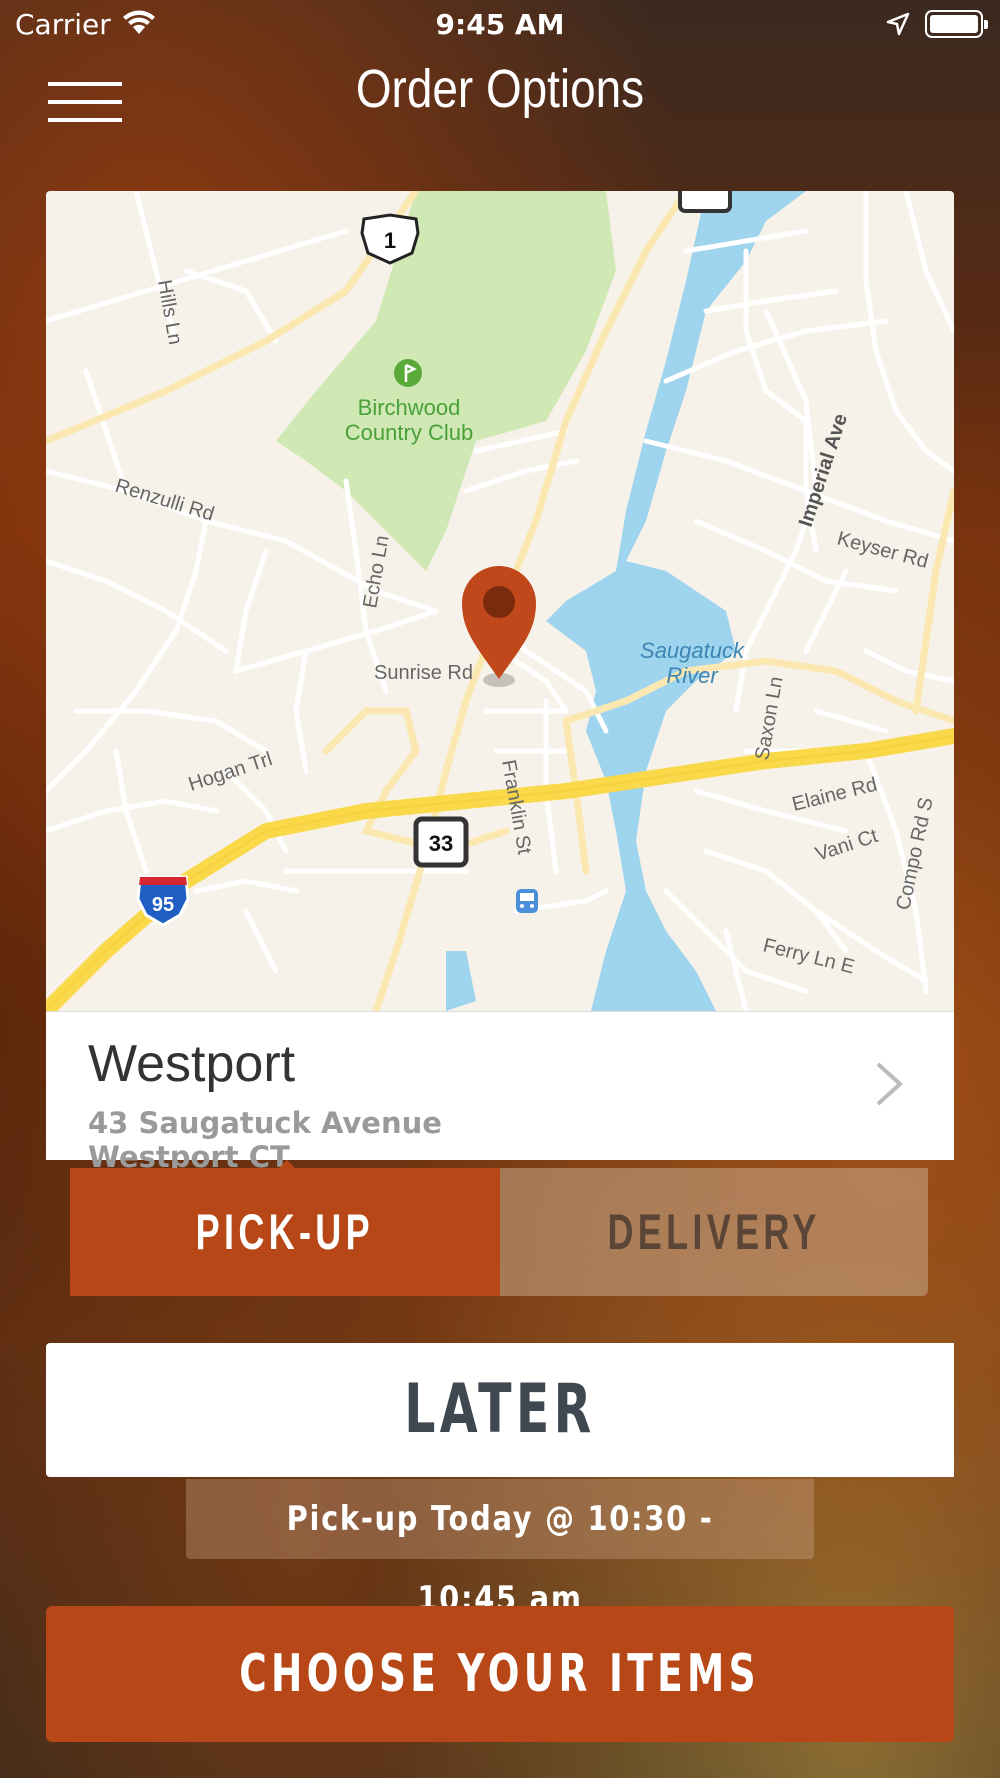  I want to click on park-label-2: Country Club, so click(409, 432).